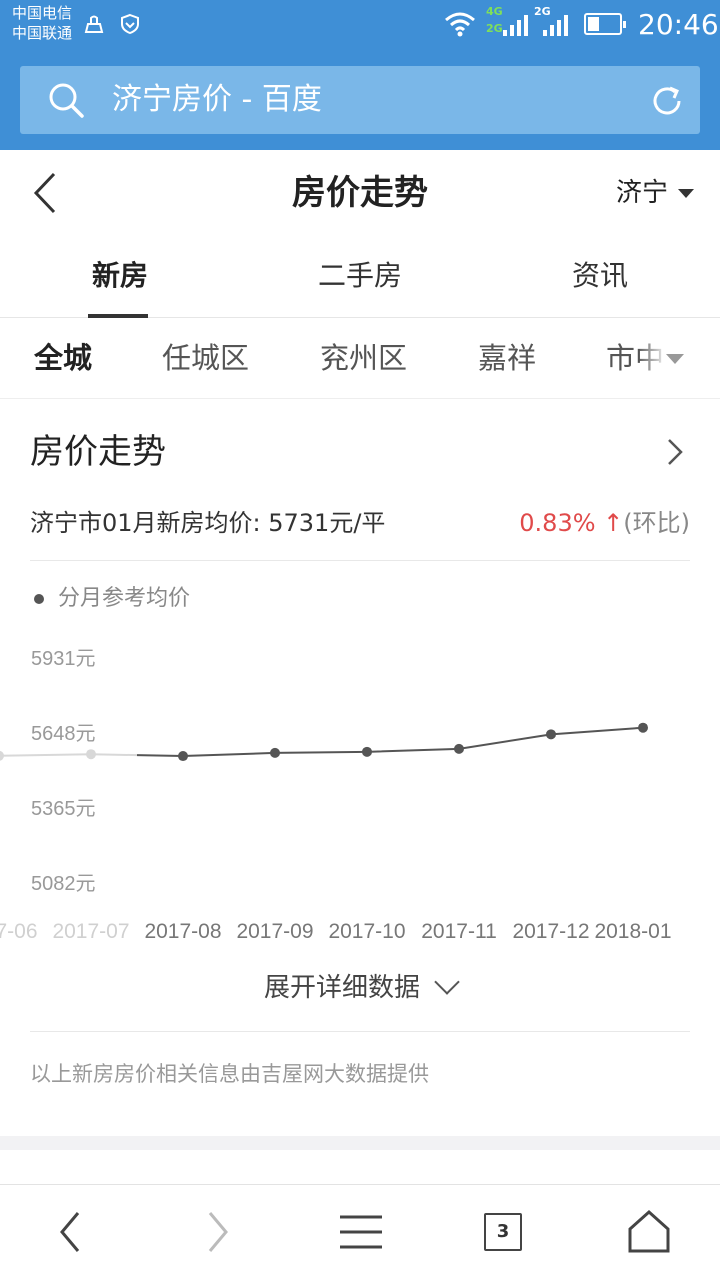 This screenshot has height=1280, width=720. I want to click on price-change: 0.83% ↑(环比), so click(604, 523).